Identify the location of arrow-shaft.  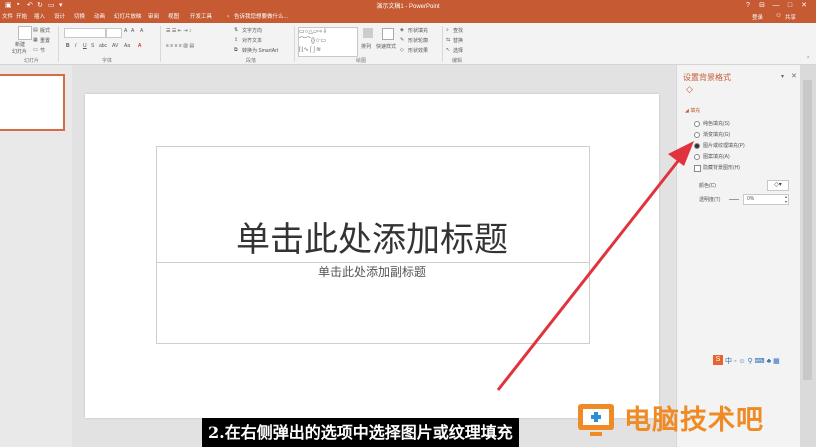
(590, 273).